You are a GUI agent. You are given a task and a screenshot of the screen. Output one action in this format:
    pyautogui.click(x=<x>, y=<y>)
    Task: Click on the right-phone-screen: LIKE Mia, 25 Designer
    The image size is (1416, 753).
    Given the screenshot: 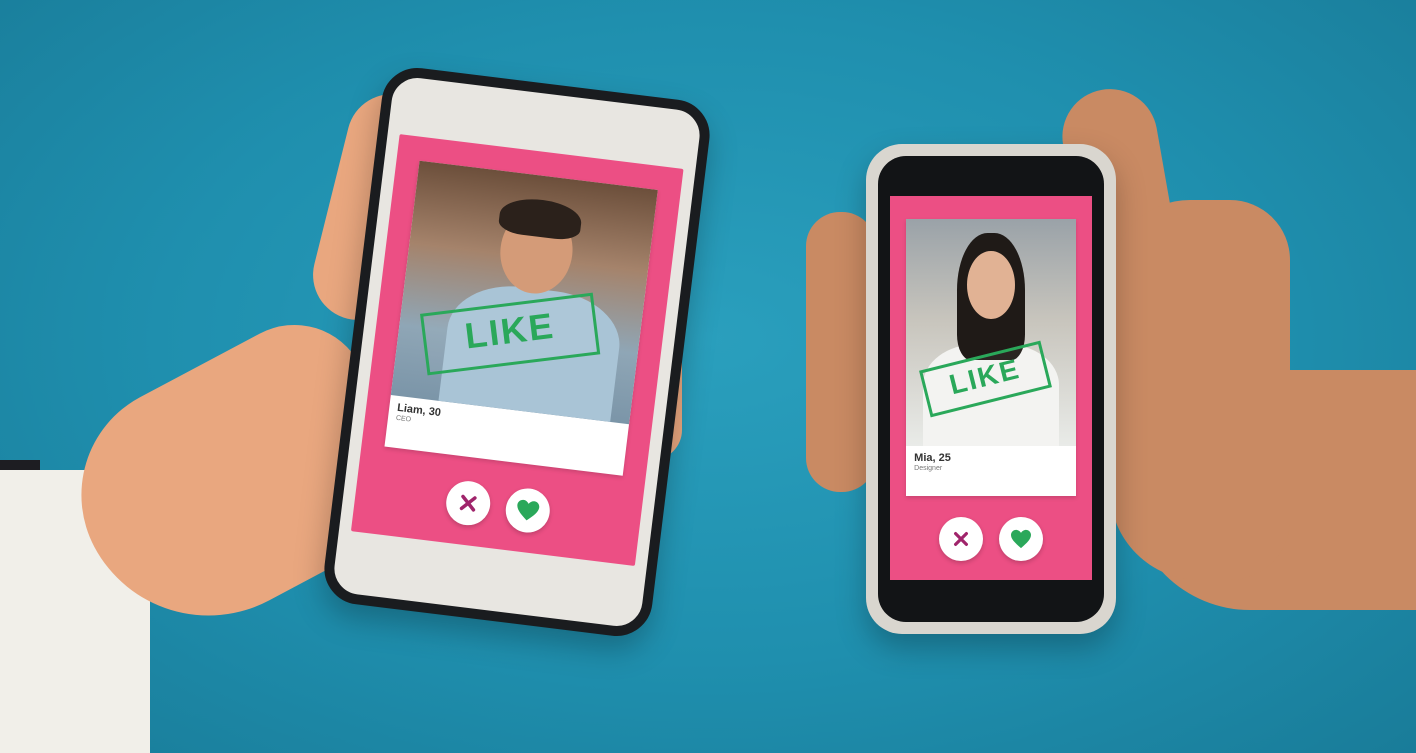 What is the action you would take?
    pyautogui.click(x=991, y=388)
    